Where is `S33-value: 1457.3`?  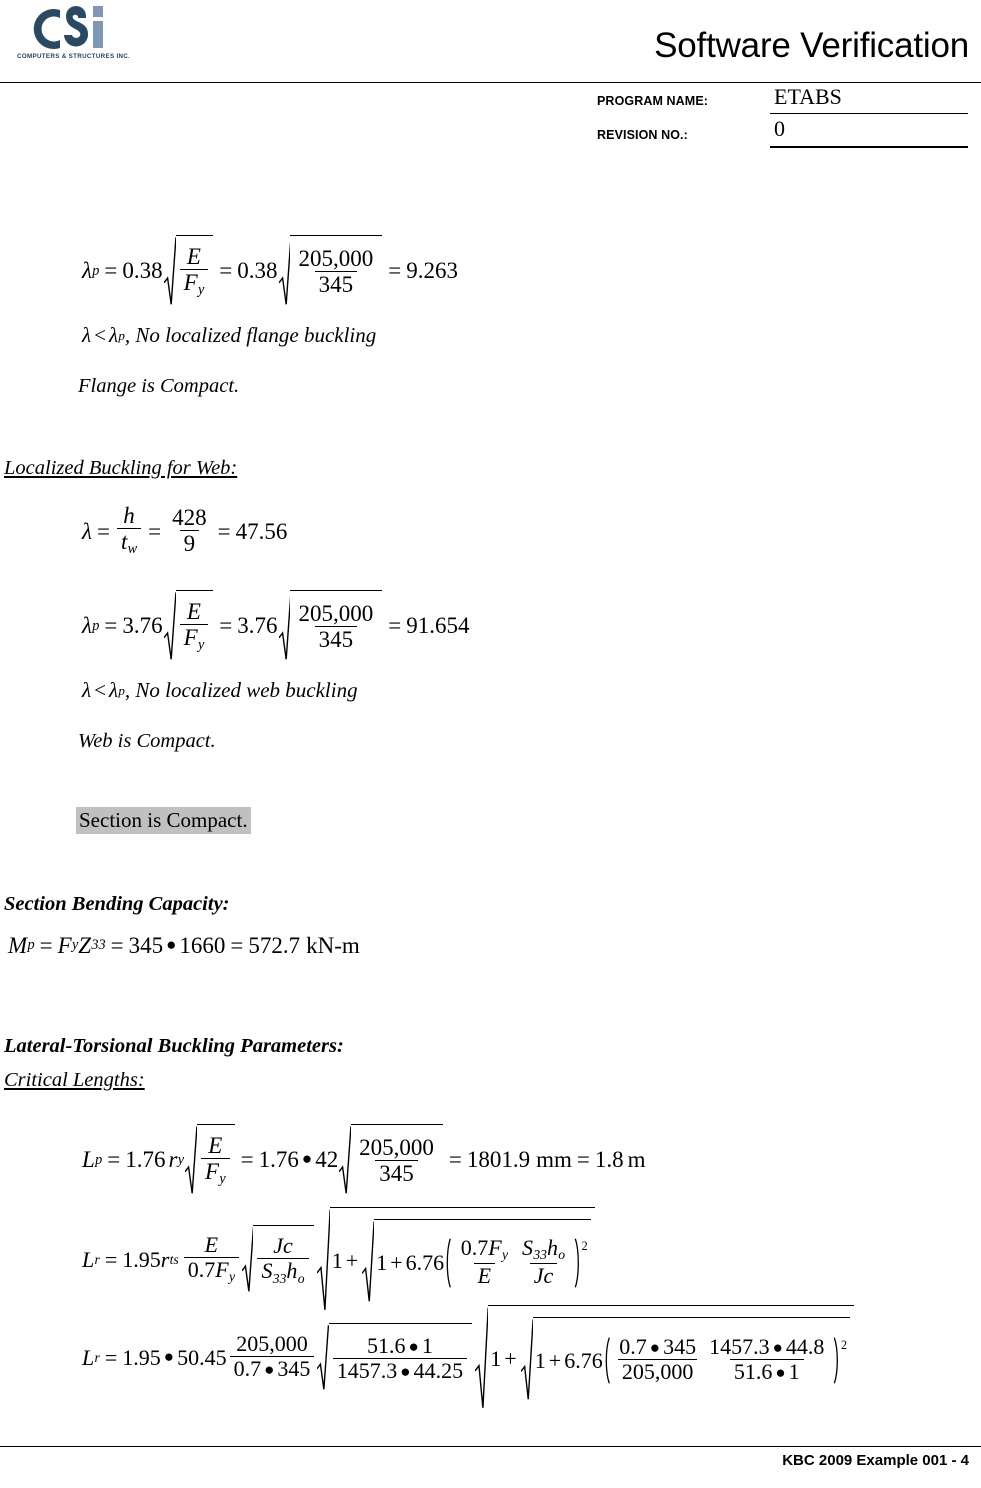 S33-value: 1457.3 is located at coordinates (367, 1370).